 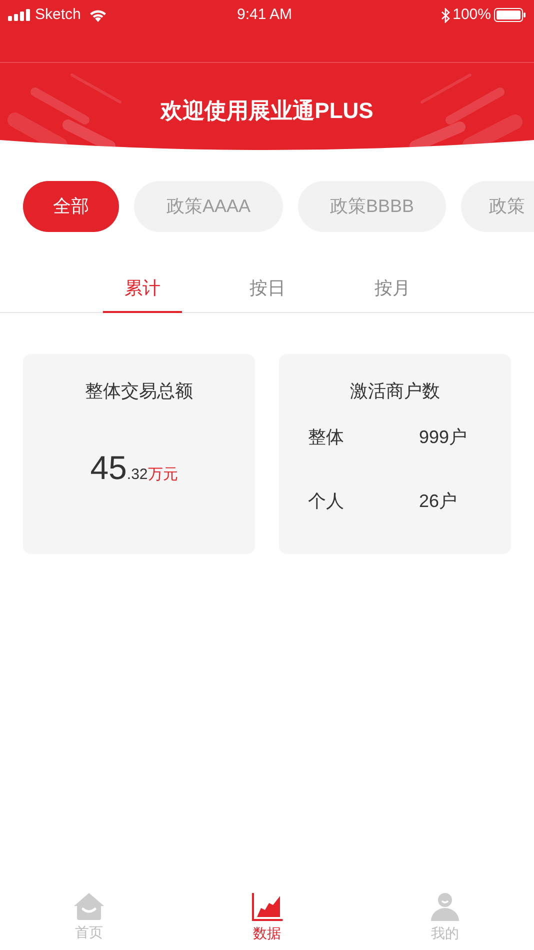 I want to click on tab: 累计, so click(x=142, y=289).